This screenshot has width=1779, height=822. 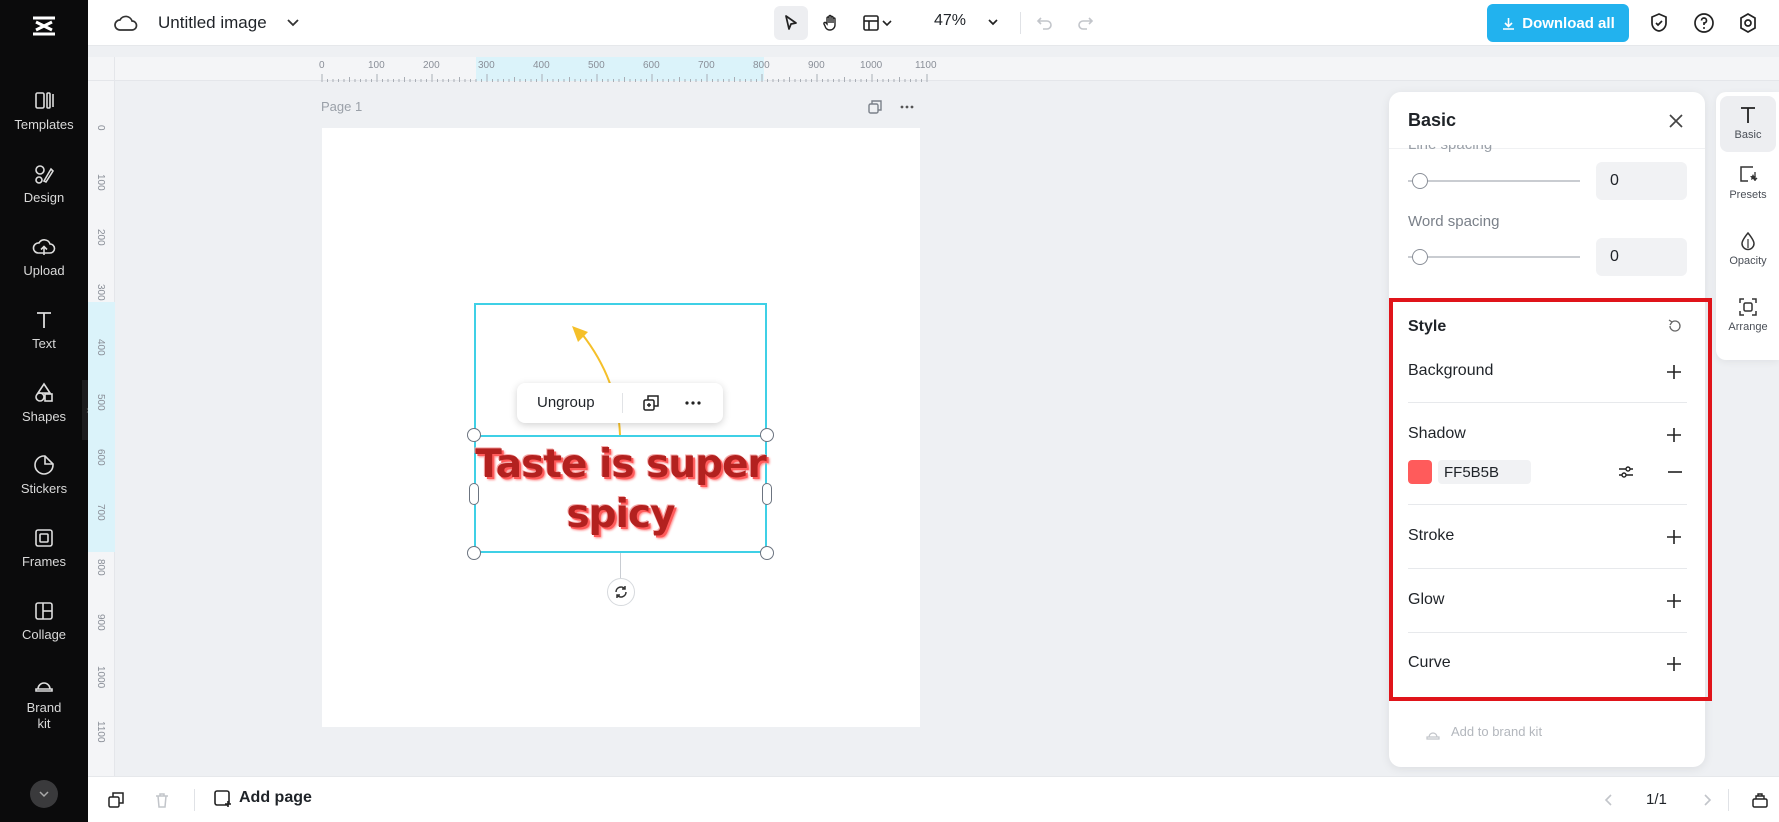 What do you see at coordinates (222, 798) in the screenshot?
I see `add-page-icon` at bounding box center [222, 798].